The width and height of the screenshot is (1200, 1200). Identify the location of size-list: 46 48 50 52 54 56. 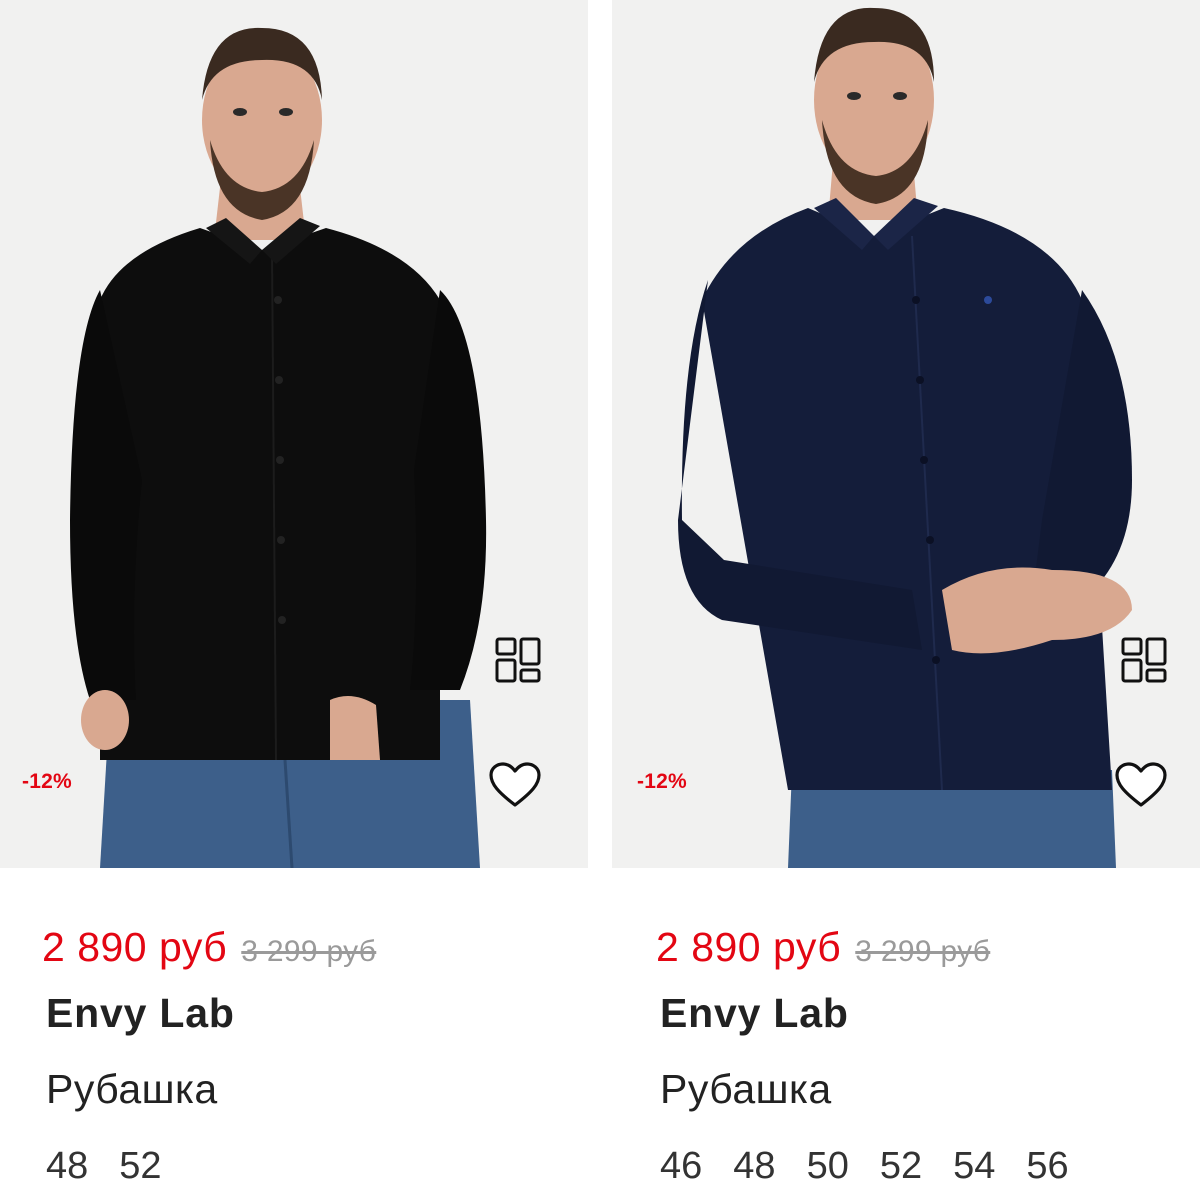
(880, 1166).